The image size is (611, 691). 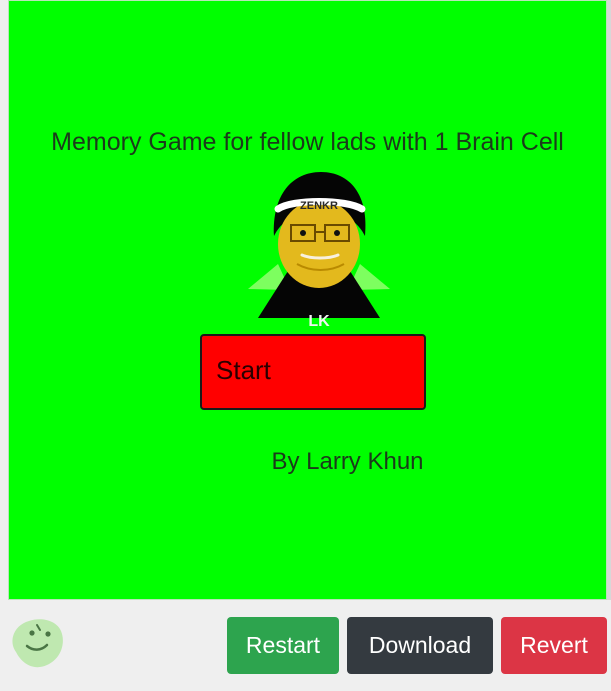 I want to click on restart-button: Restart, so click(x=283, y=645).